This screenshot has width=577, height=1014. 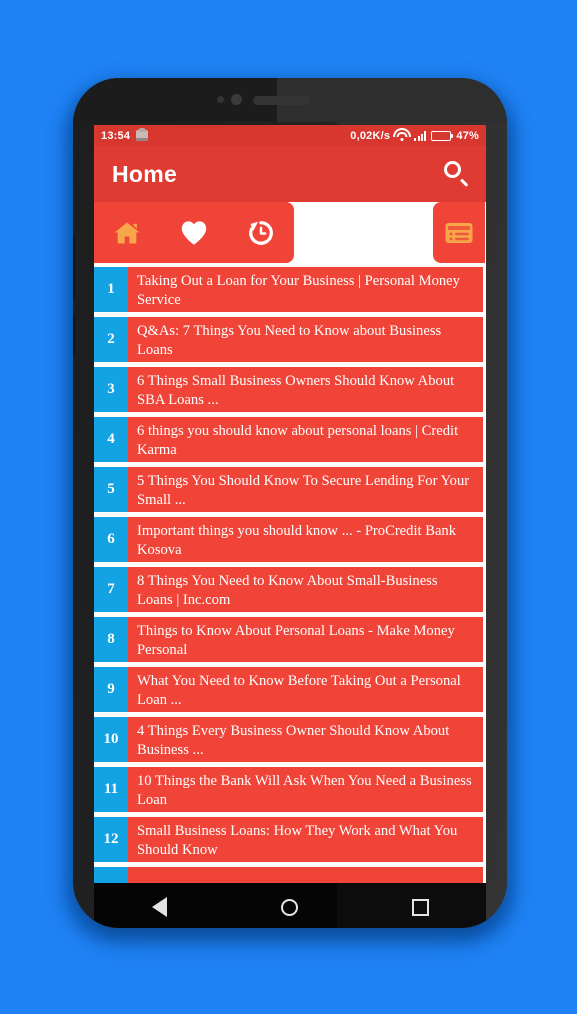 I want to click on signal-bars-icon, so click(x=420, y=135).